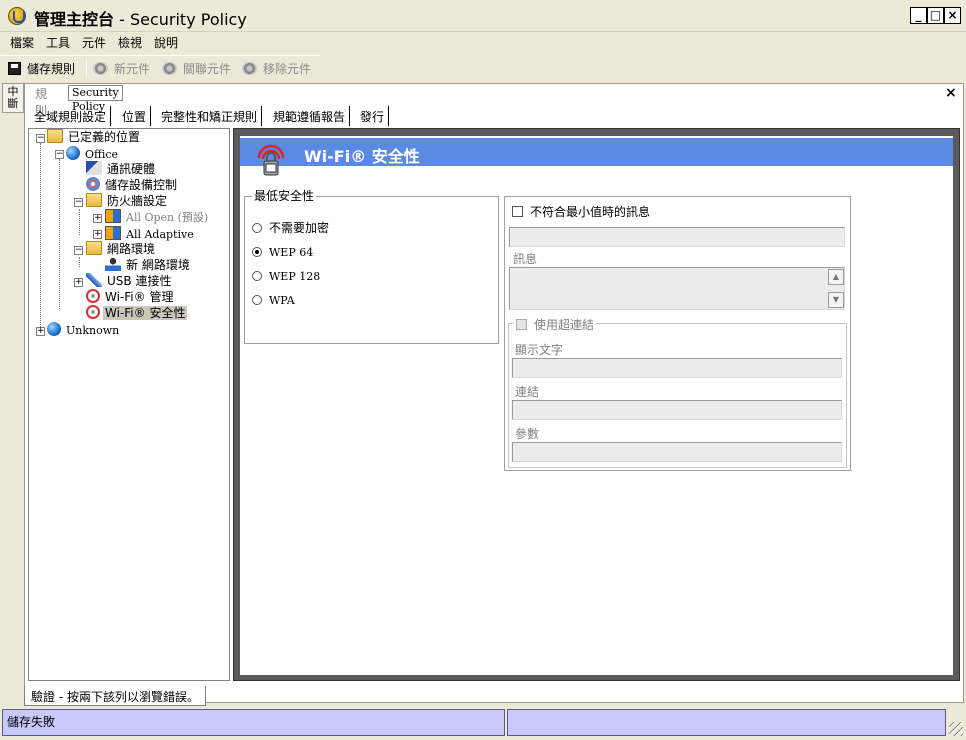 This screenshot has height=740, width=966. What do you see at coordinates (58, 42) in the screenshot?
I see `menu-tools: 工具` at bounding box center [58, 42].